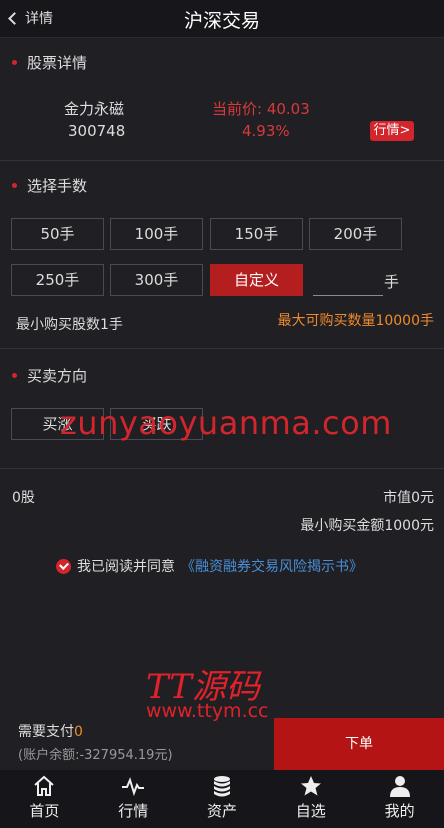 The width and height of the screenshot is (444, 828). I want to click on direction-section-title: 买卖方向, so click(49, 375).